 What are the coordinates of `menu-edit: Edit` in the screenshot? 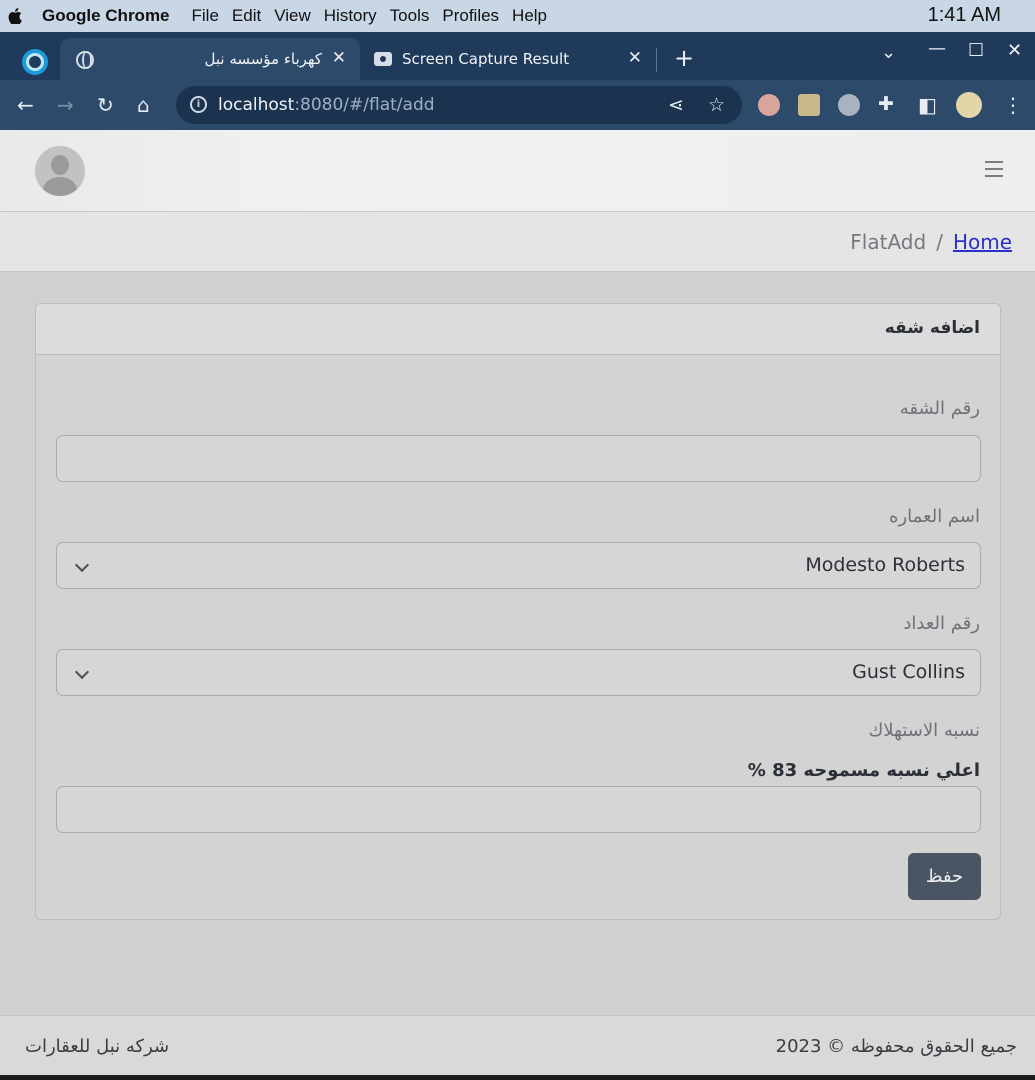 It's located at (246, 16).